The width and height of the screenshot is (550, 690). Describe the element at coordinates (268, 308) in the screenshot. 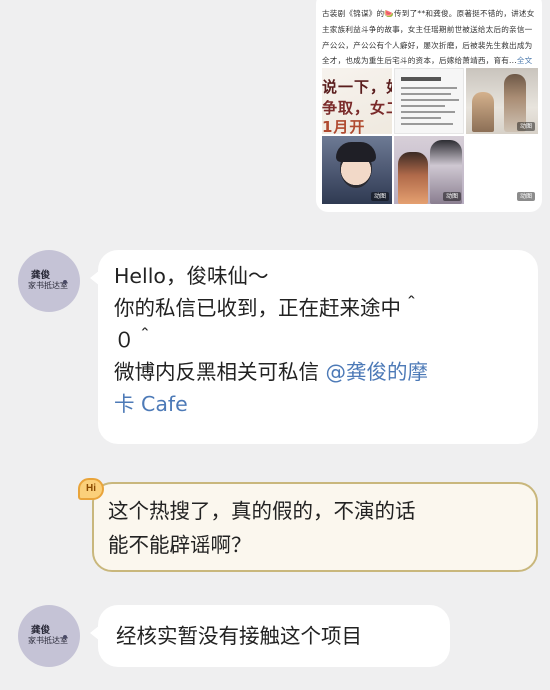

I see `message-line: 你的私信已收到，正在赶来途中＾` at that location.